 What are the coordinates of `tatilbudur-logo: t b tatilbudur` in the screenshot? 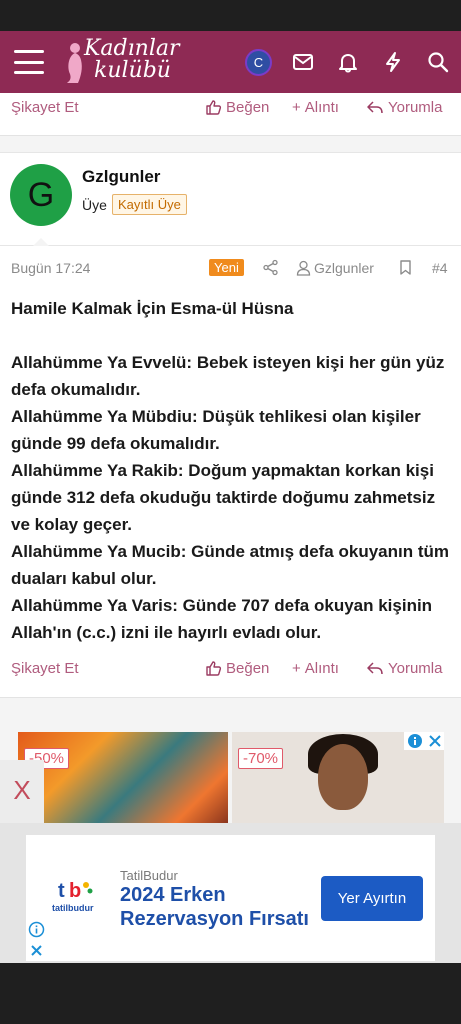 It's located at (73, 896).